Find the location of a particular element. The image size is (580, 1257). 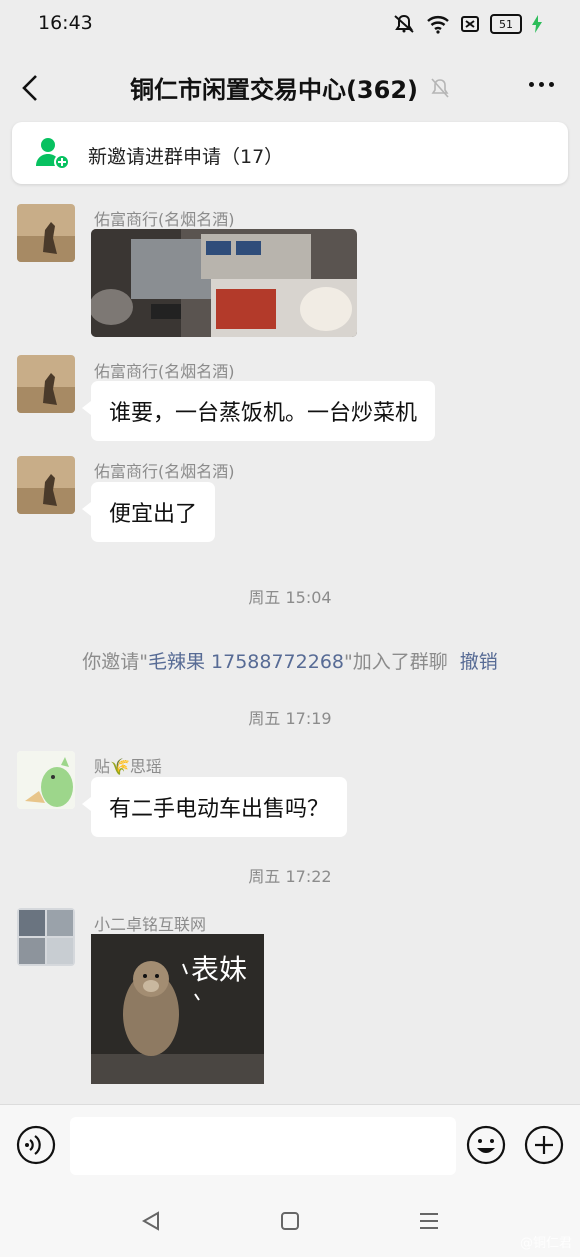

charging-icon is located at coordinates (537, 24).